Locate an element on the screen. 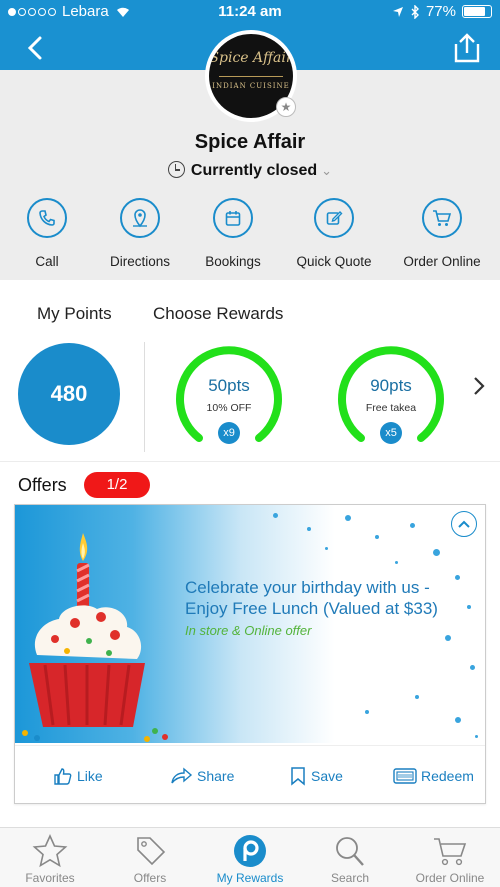 The height and width of the screenshot is (887, 500). location-arrow-icon is located at coordinates (397, 11).